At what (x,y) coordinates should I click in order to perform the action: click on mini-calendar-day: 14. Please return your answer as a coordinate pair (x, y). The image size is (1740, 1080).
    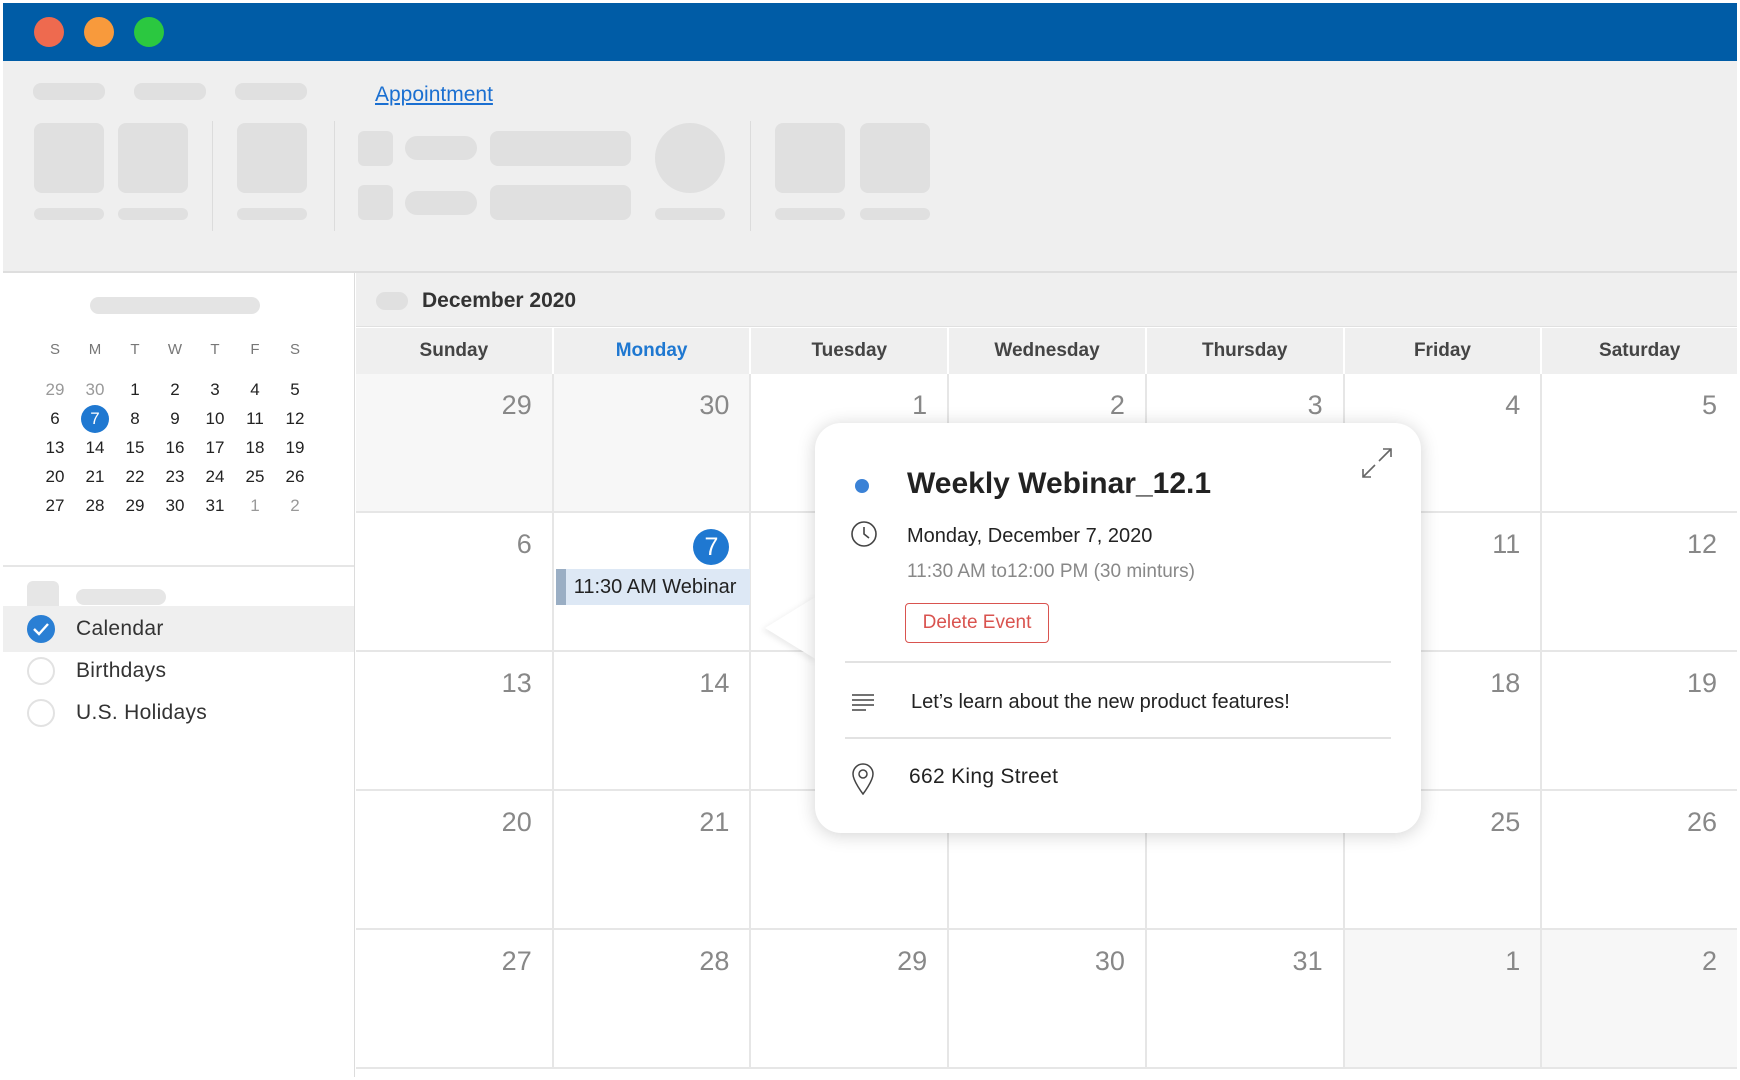
    Looking at the image, I should click on (95, 448).